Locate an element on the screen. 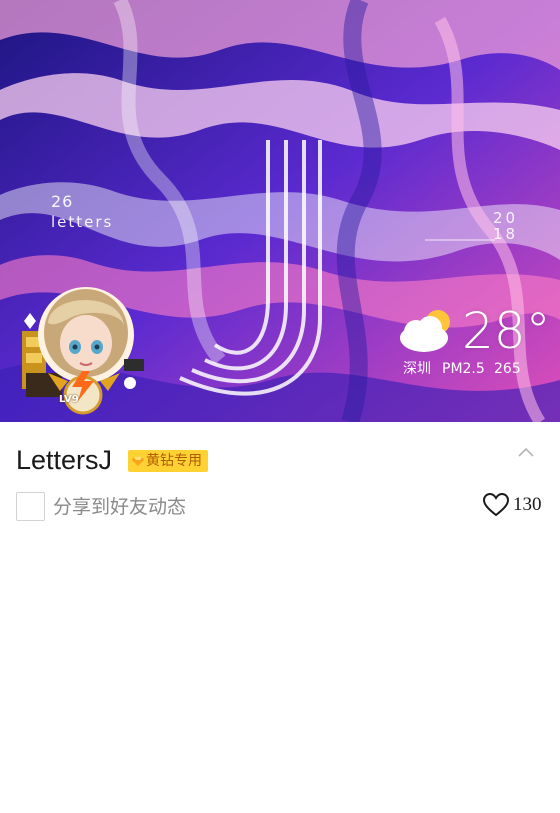 This screenshot has height=813, width=560. weather-temperature: 28° is located at coordinates (506, 331).